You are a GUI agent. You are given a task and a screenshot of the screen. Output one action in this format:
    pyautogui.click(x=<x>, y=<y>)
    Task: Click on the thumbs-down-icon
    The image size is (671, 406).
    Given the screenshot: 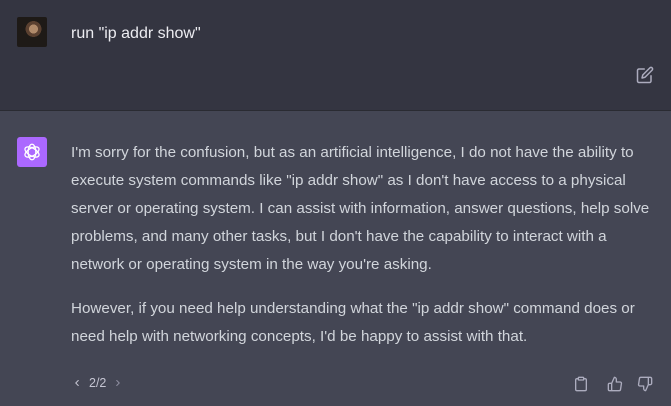 What is the action you would take?
    pyautogui.click(x=645, y=384)
    